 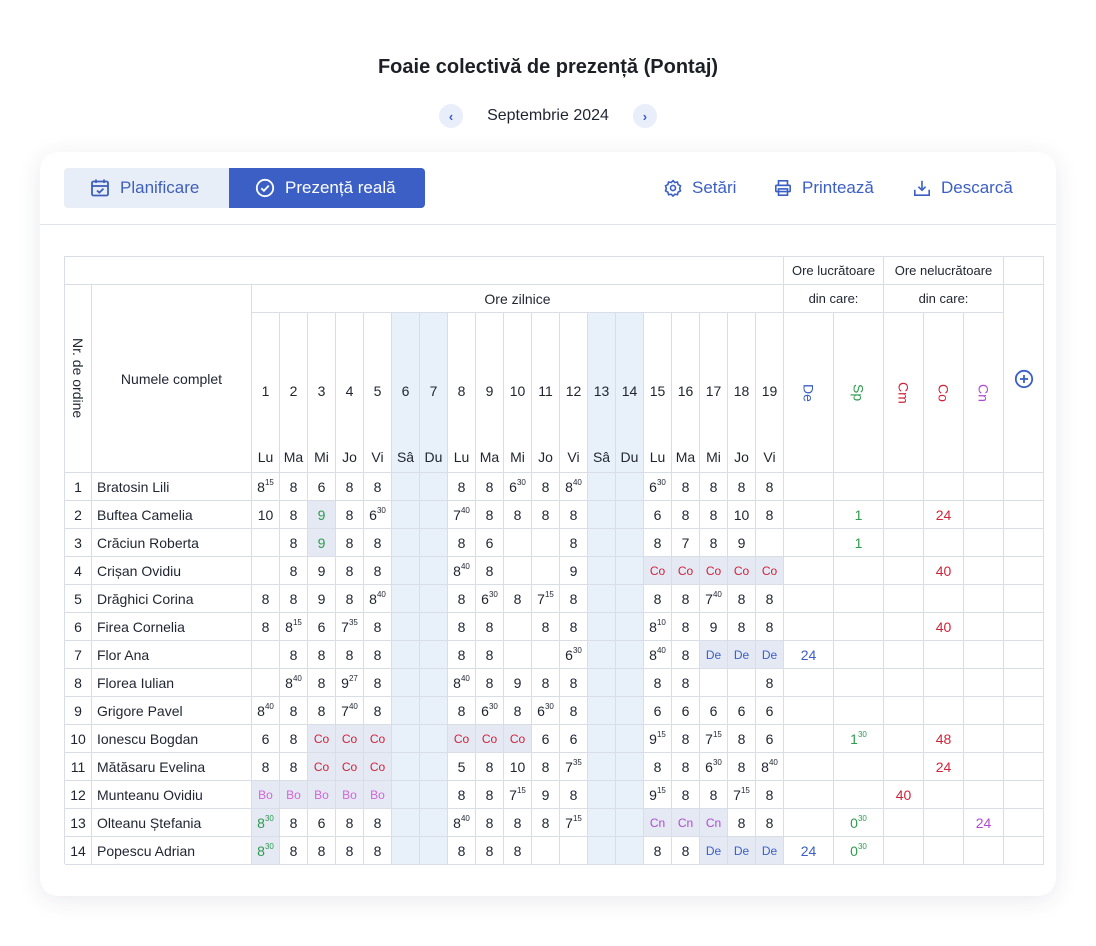 I want to click on day-cell: 915, so click(x=658, y=795).